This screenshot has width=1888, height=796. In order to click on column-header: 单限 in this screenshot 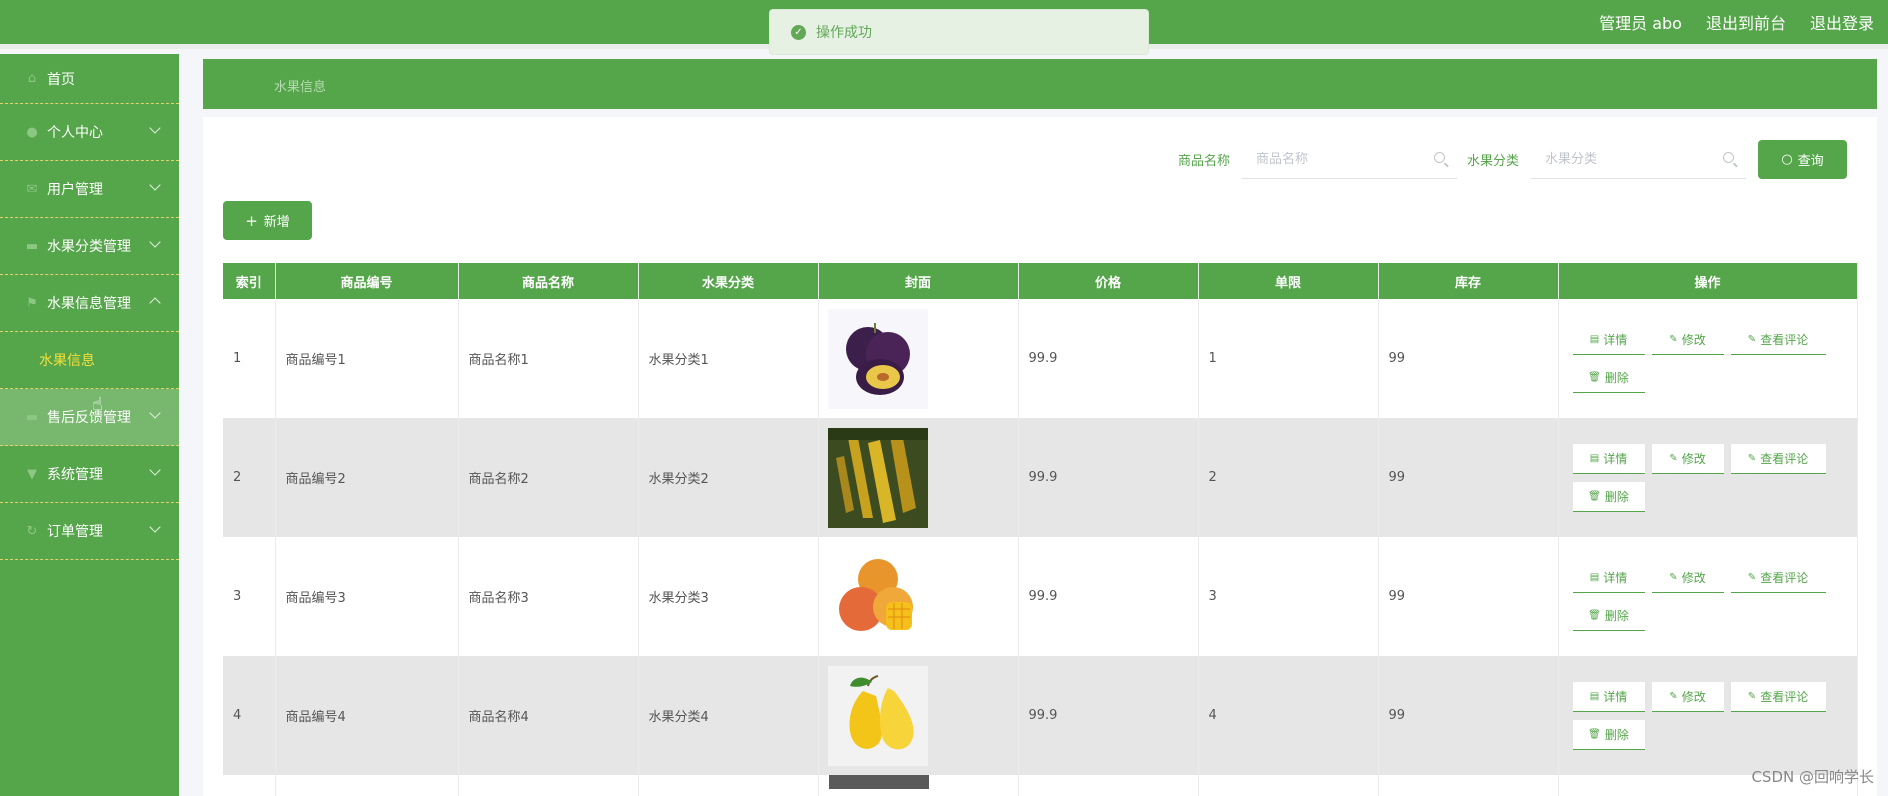, I will do `click(1288, 281)`.